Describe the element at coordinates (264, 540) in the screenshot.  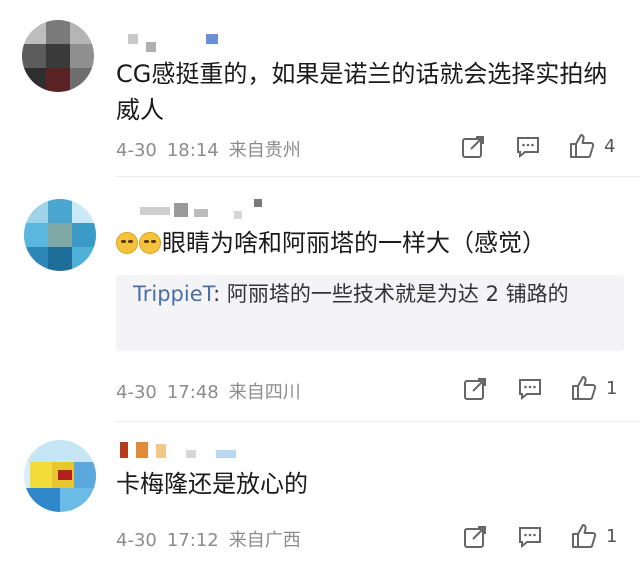
I see `comment-location: 来自广西` at that location.